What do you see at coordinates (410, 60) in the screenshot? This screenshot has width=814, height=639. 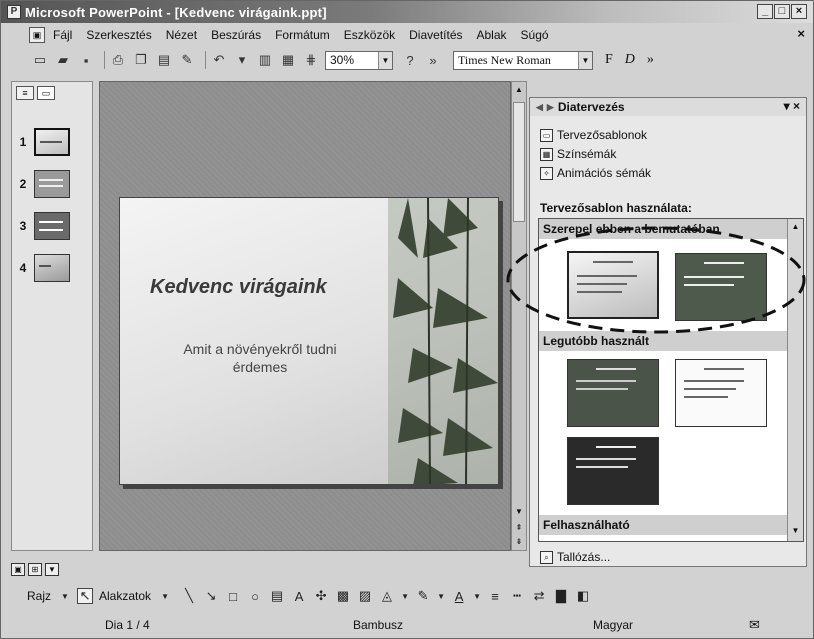 I see `help-icon: ?` at bounding box center [410, 60].